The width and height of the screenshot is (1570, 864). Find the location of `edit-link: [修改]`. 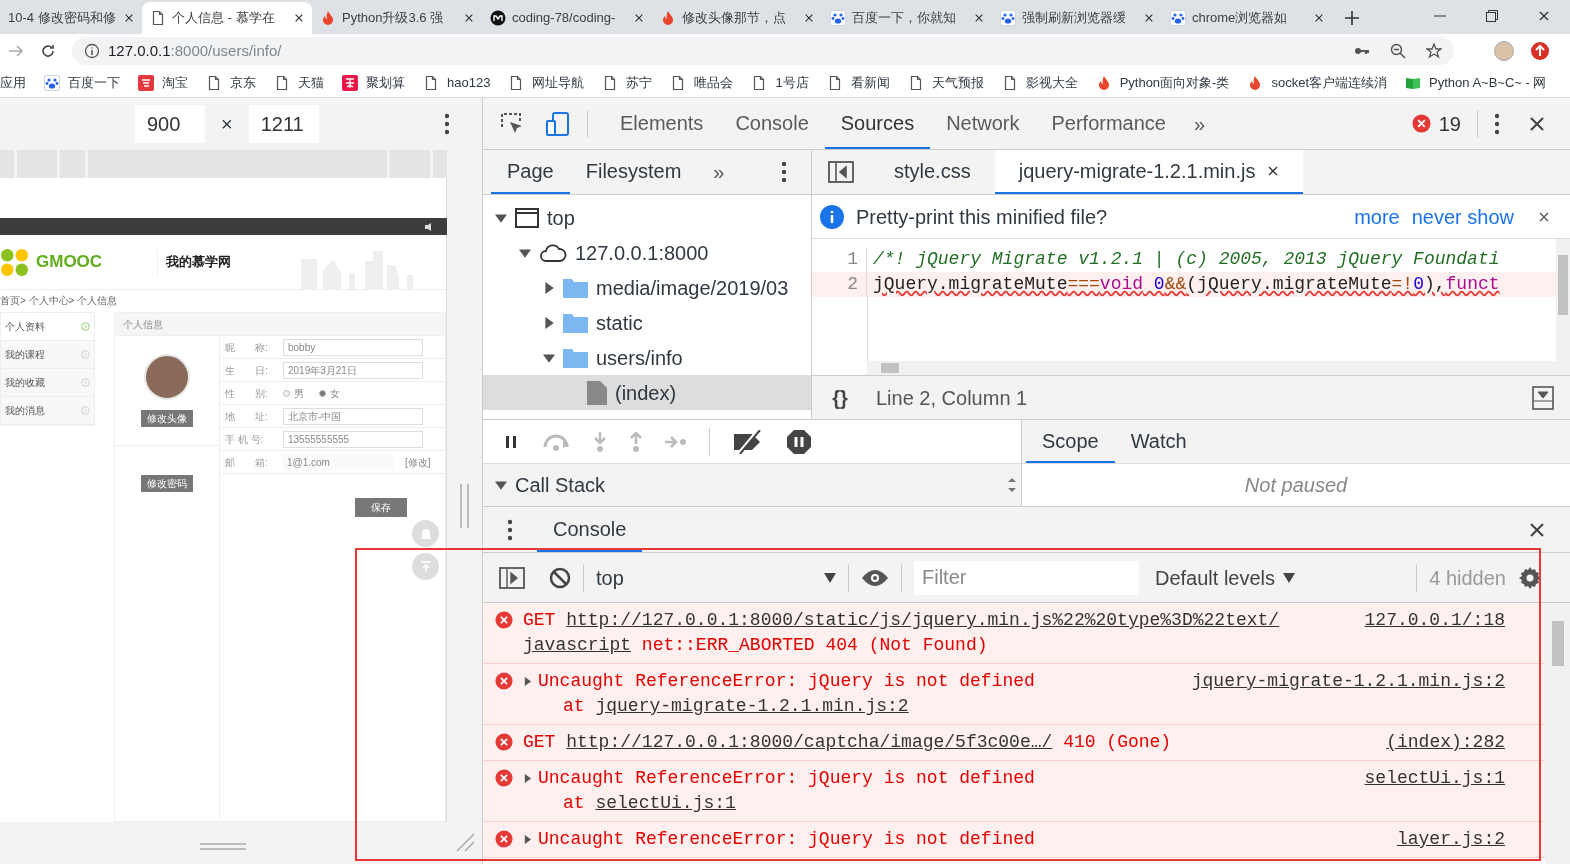

edit-link: [修改] is located at coordinates (418, 462).